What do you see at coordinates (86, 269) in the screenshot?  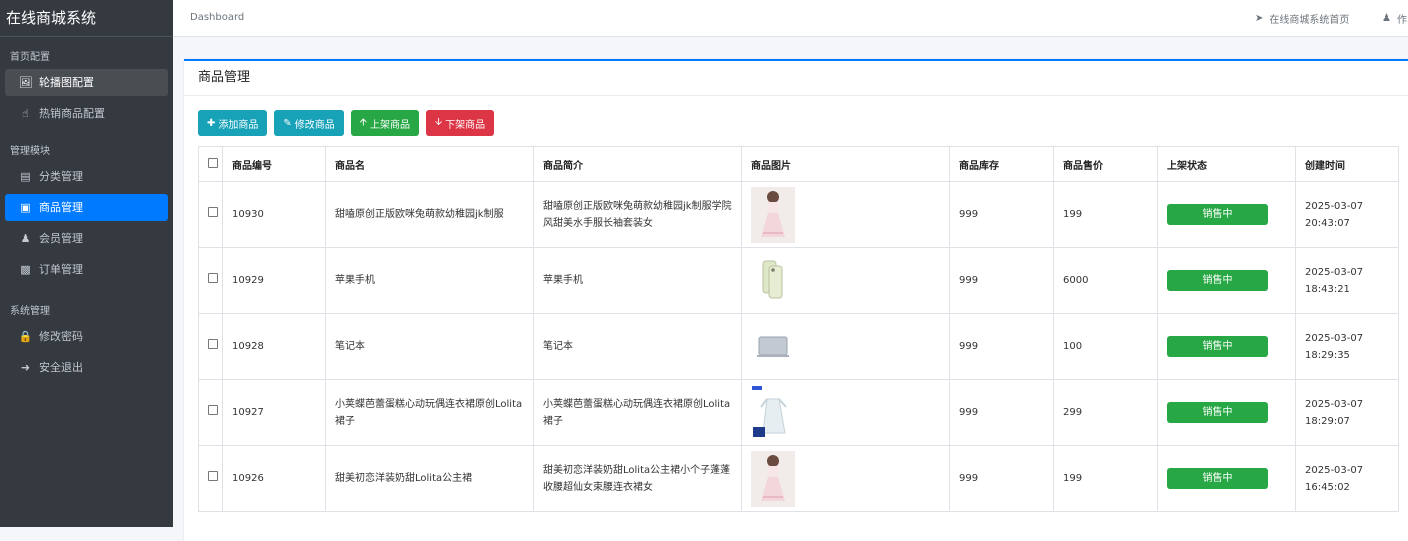 I see `sidebar-item: ▩ 订单管理` at bounding box center [86, 269].